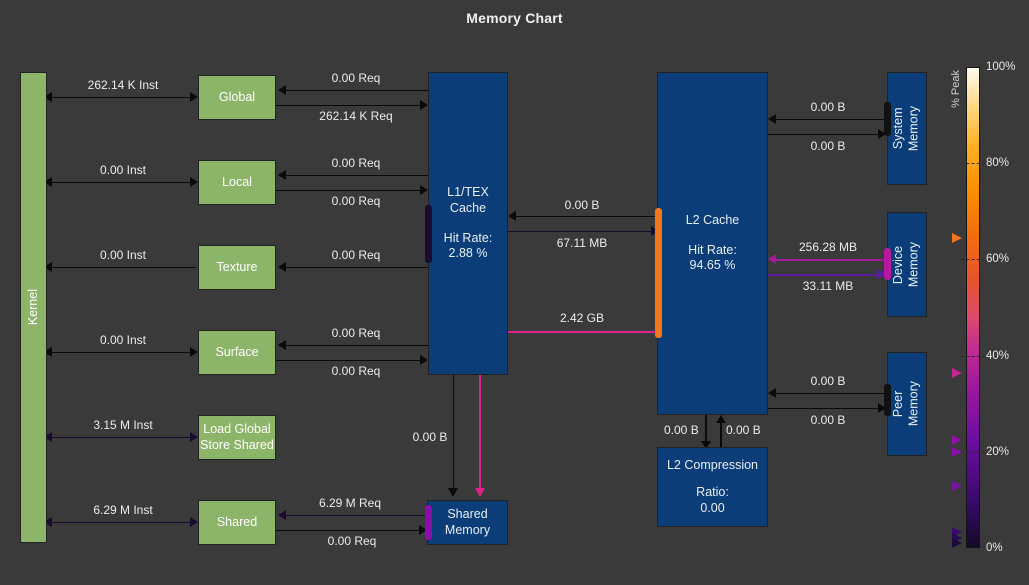 The image size is (1029, 585). Describe the element at coordinates (356, 175) in the screenshot. I see `edge-local-l1-in-line` at that location.